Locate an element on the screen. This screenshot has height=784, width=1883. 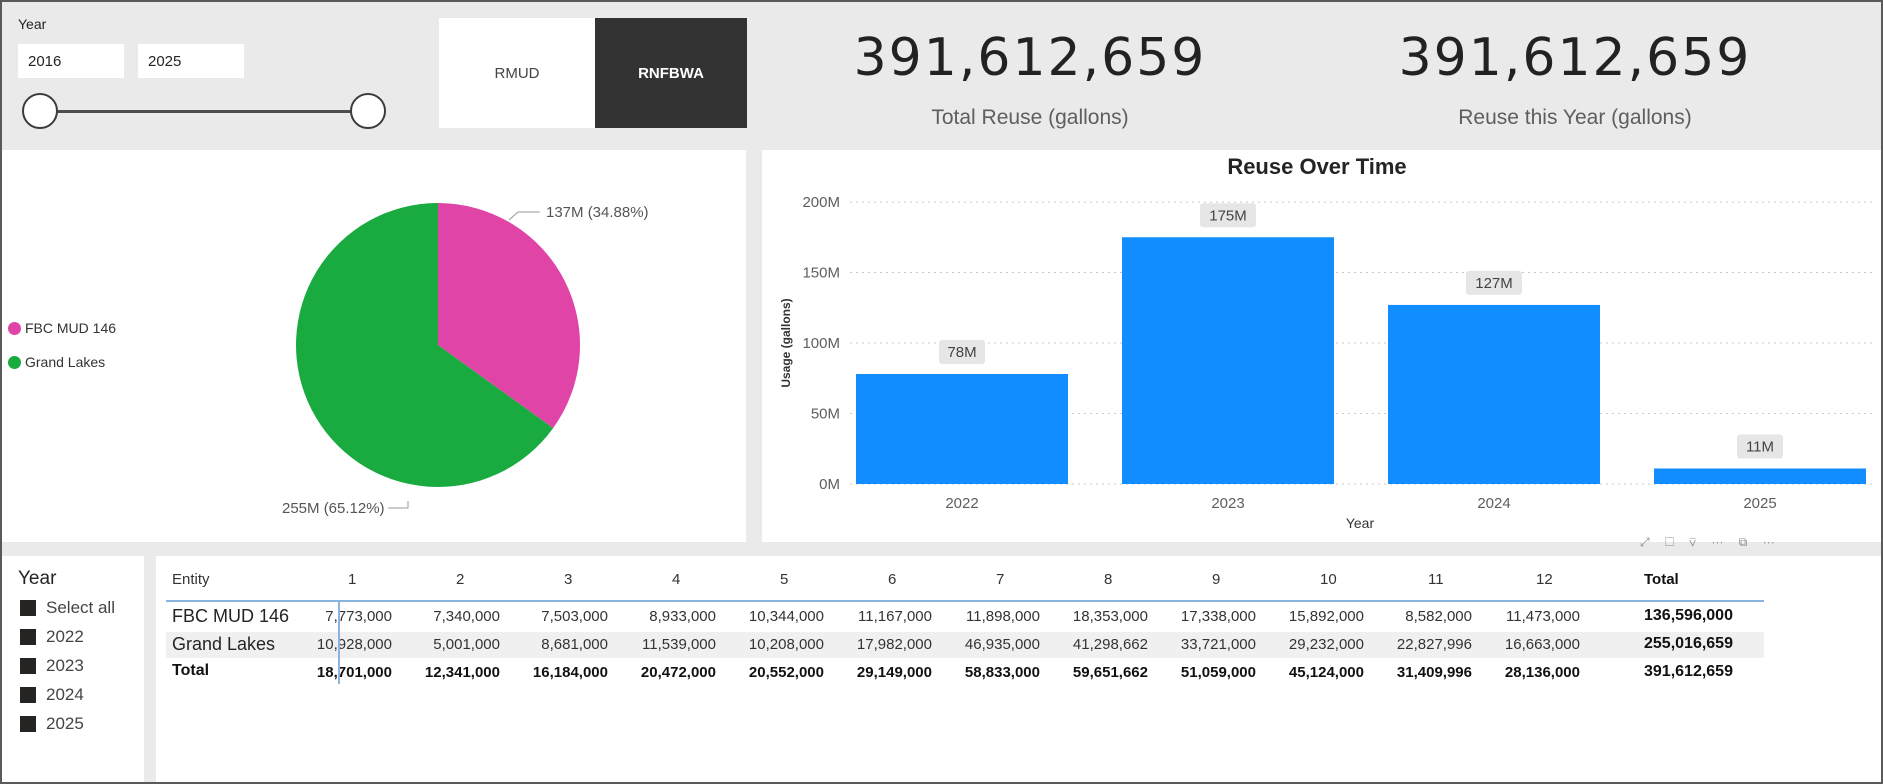
rnfbwa-button: RNFBWA is located at coordinates (671, 73).